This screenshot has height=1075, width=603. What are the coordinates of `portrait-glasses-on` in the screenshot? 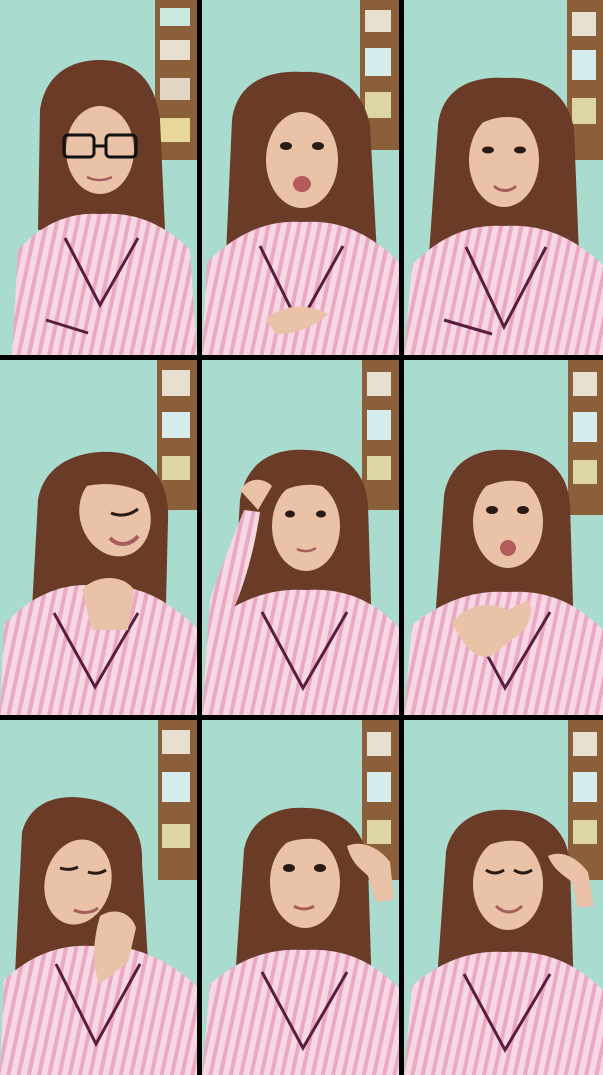 It's located at (98, 177).